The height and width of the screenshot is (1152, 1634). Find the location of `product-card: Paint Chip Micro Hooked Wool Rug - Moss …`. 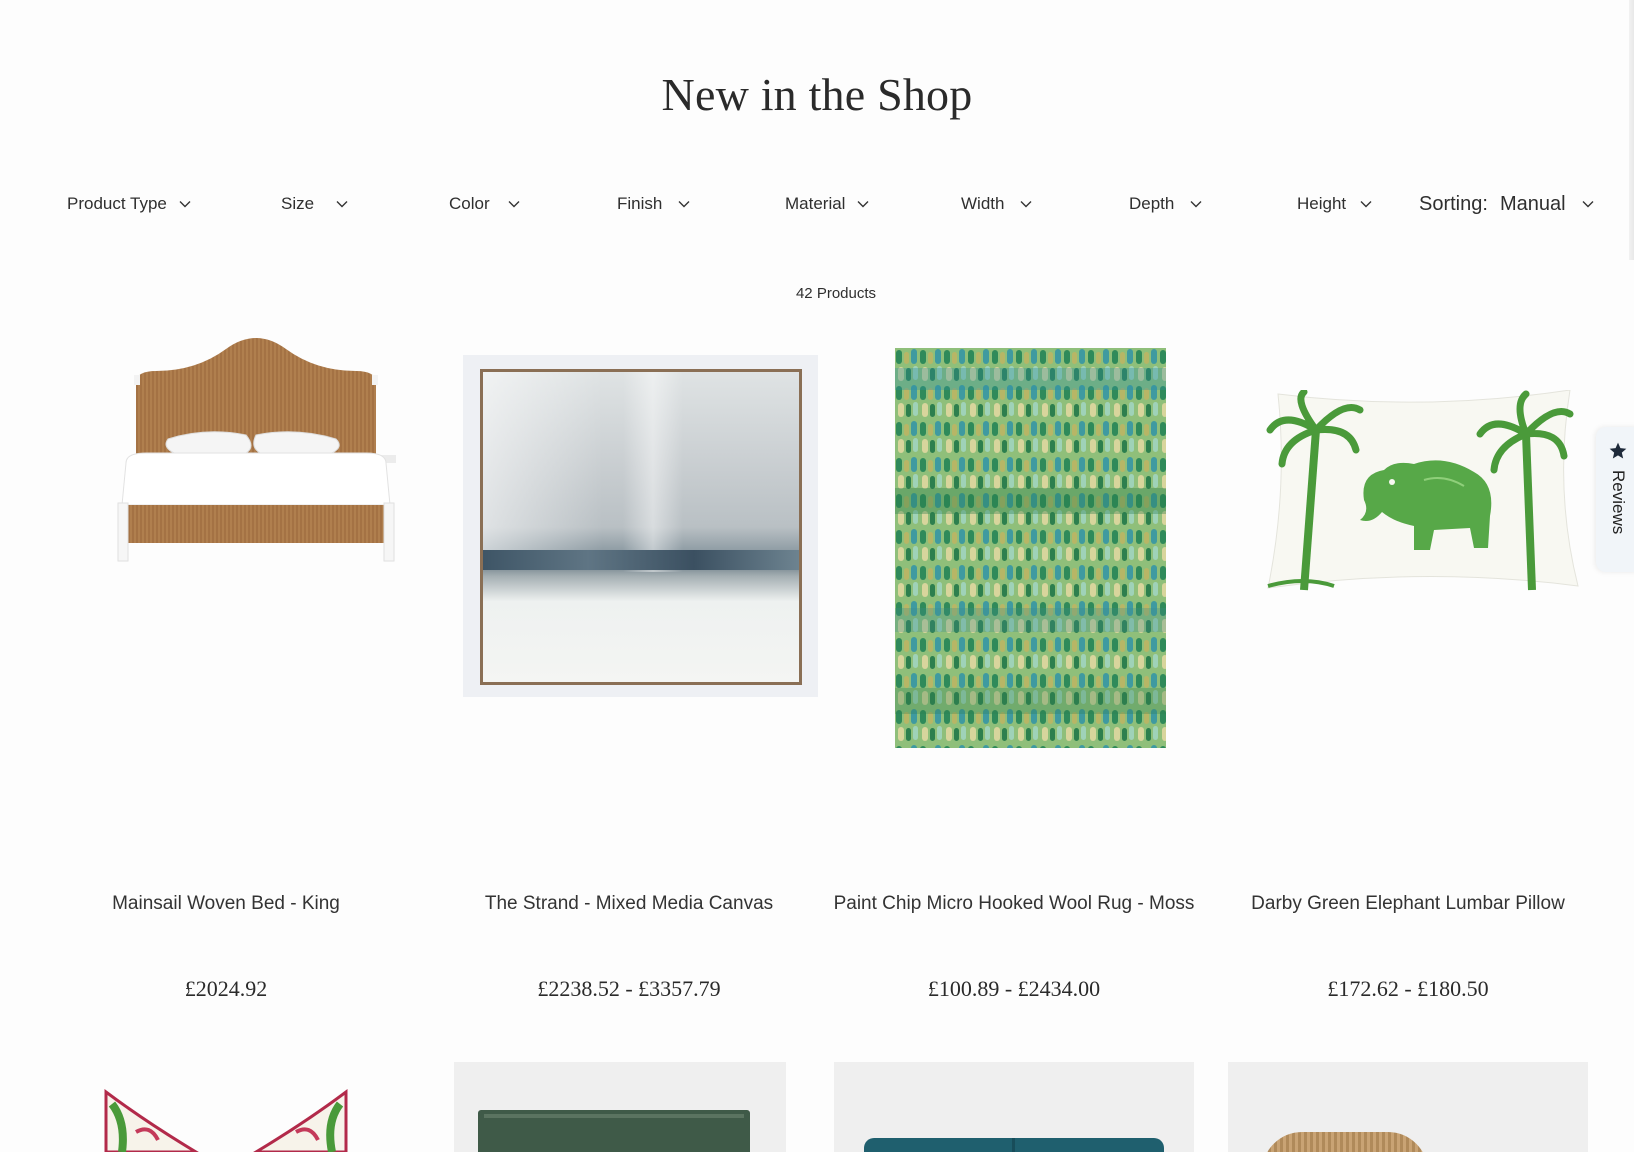

product-card: Paint Chip Micro Hooked Wool Rug - Moss … is located at coordinates (1014, 675).